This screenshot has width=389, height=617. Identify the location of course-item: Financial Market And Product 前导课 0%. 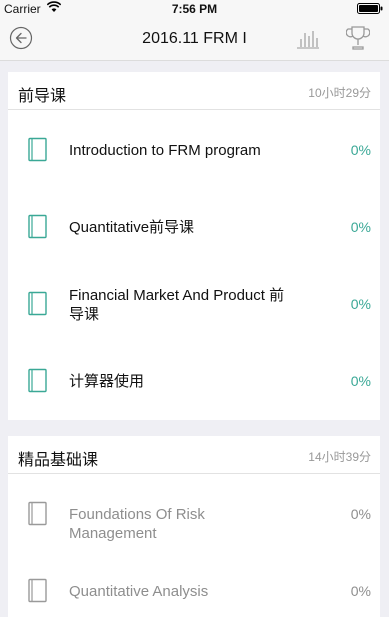
(194, 304).